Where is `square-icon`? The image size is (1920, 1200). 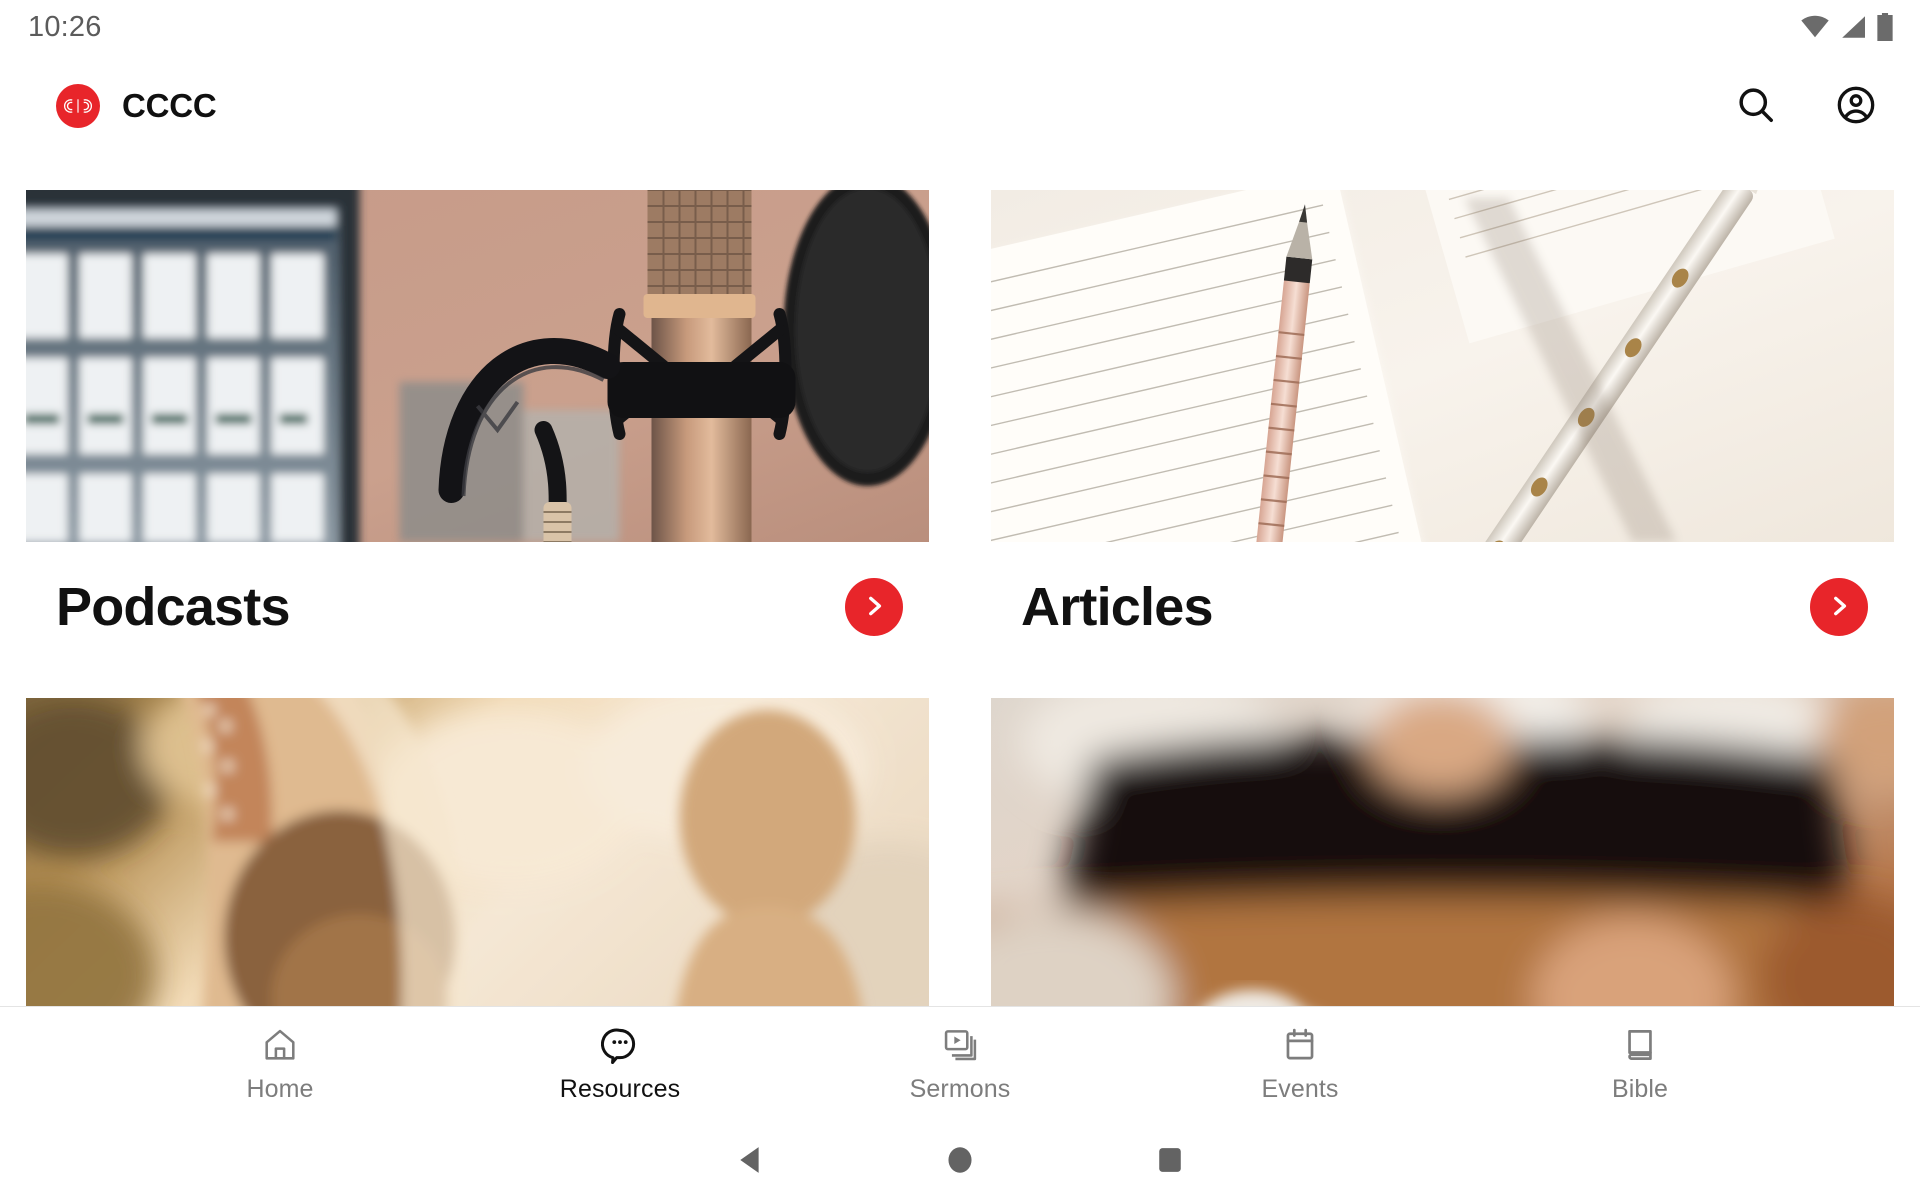
square-icon is located at coordinates (1170, 1161).